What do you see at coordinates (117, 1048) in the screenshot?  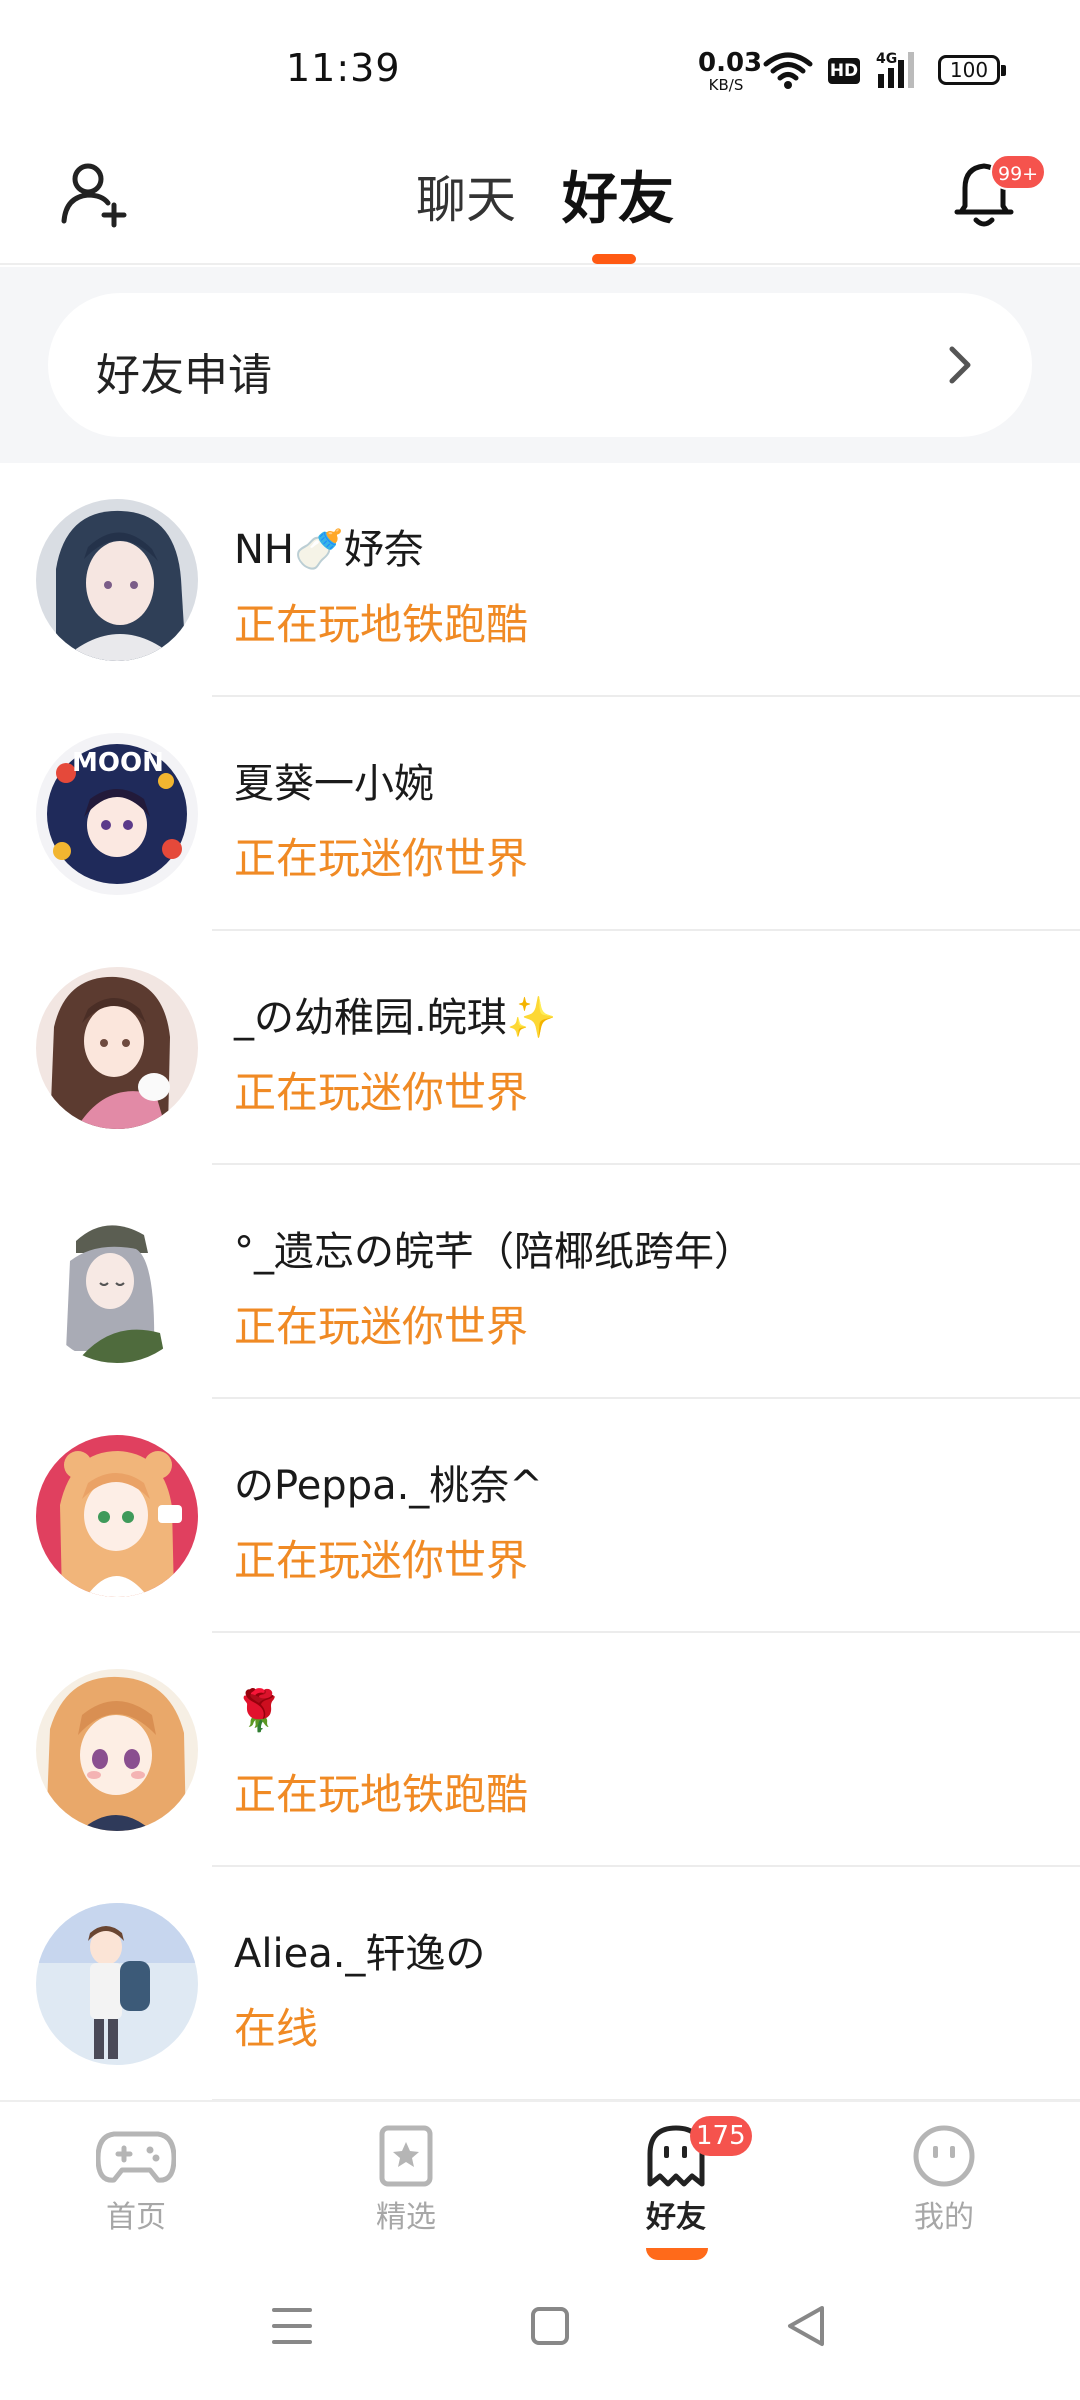 I see `anime-girl-cat-avatar` at bounding box center [117, 1048].